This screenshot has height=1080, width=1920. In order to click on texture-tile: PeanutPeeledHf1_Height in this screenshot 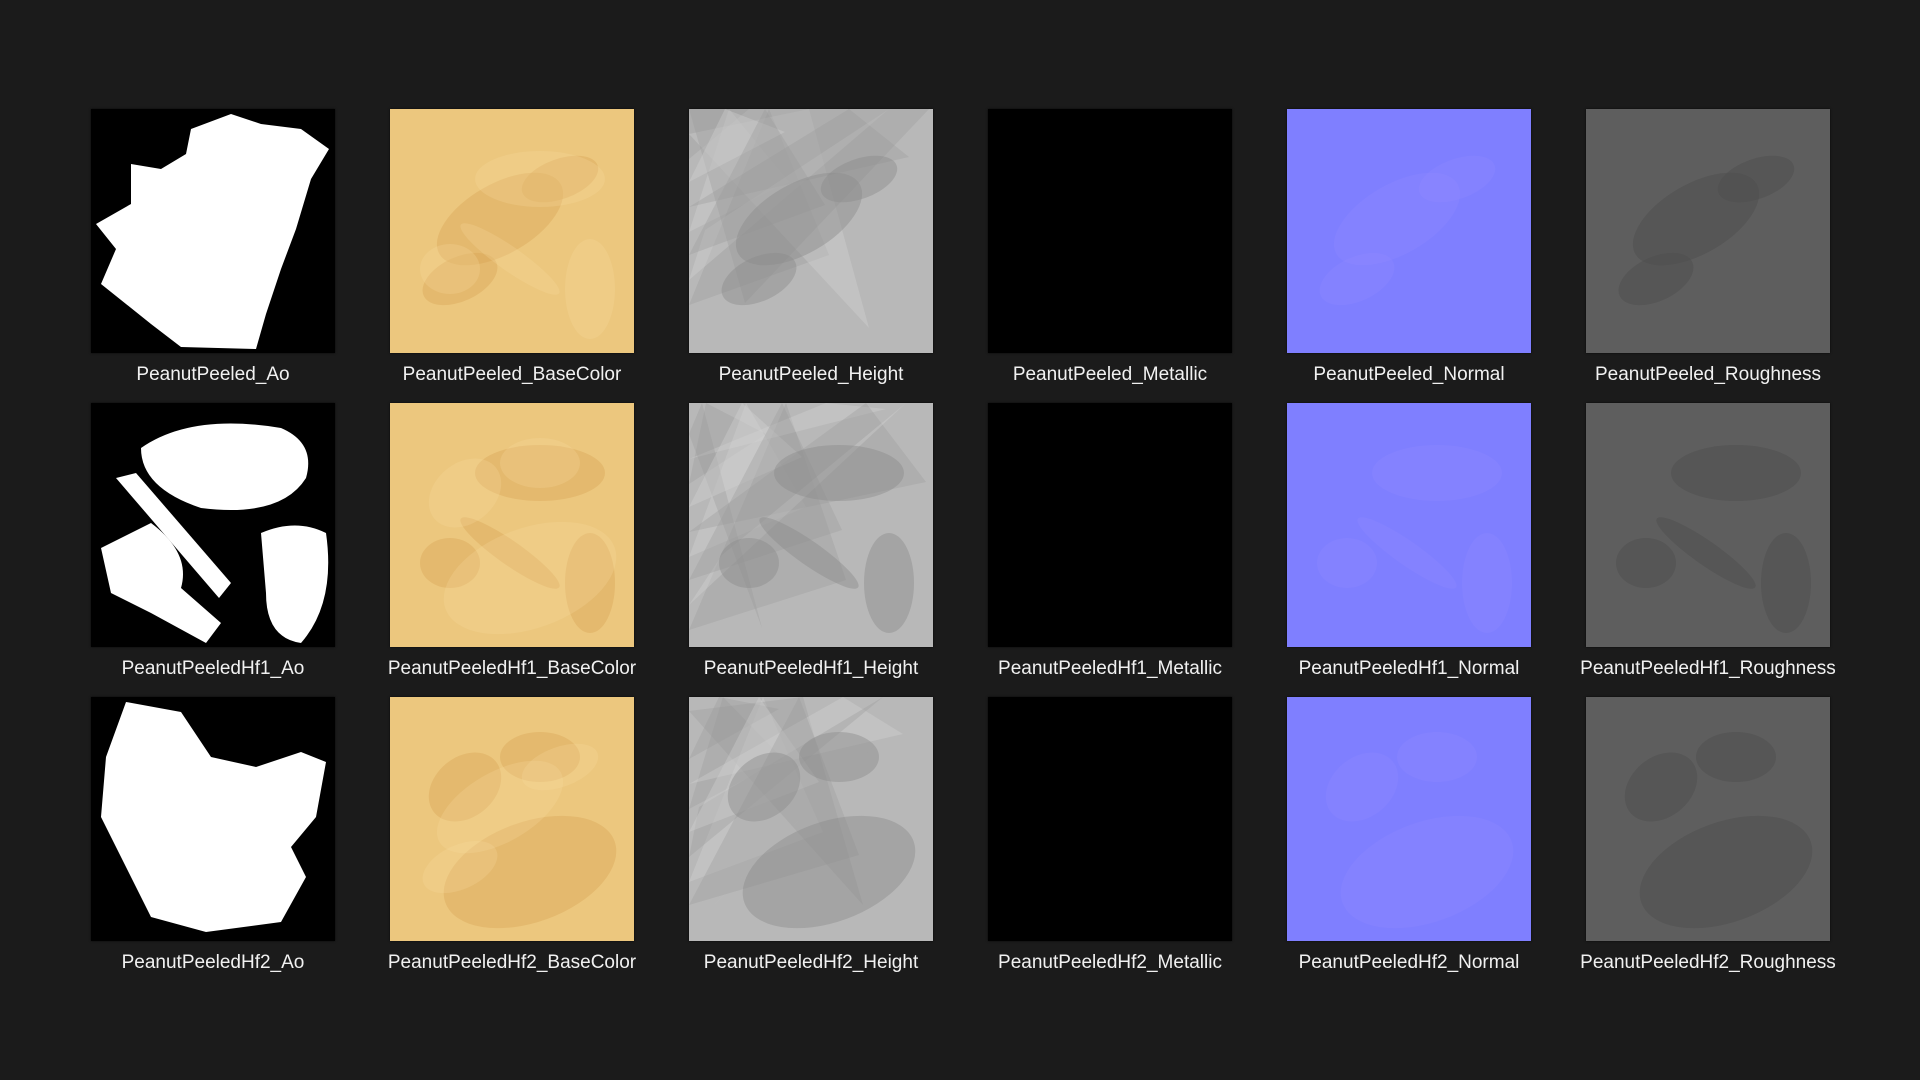, I will do `click(811, 541)`.